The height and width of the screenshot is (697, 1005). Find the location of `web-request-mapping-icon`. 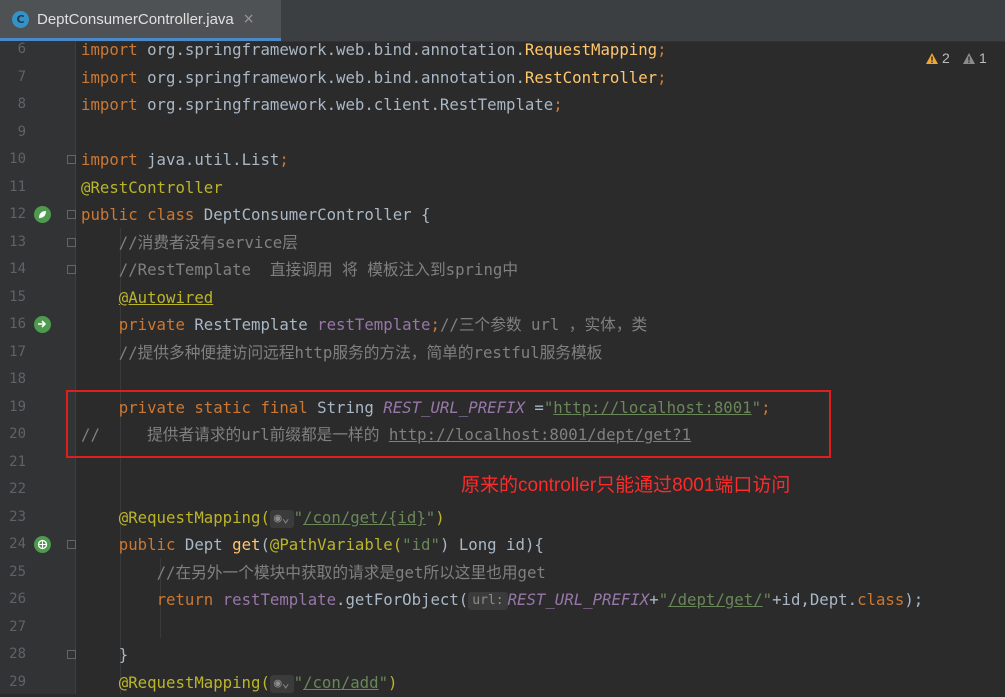

web-request-mapping-icon is located at coordinates (42, 544).